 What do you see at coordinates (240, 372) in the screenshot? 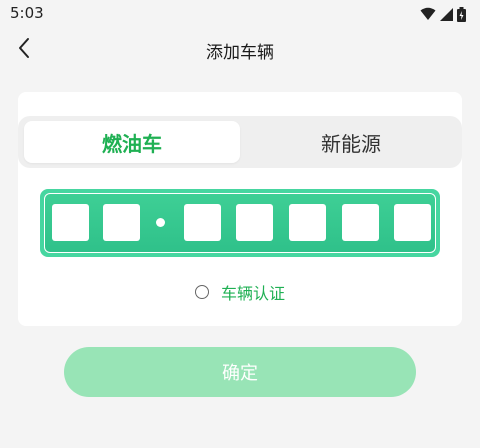
I see `confirm-button: 确定` at bounding box center [240, 372].